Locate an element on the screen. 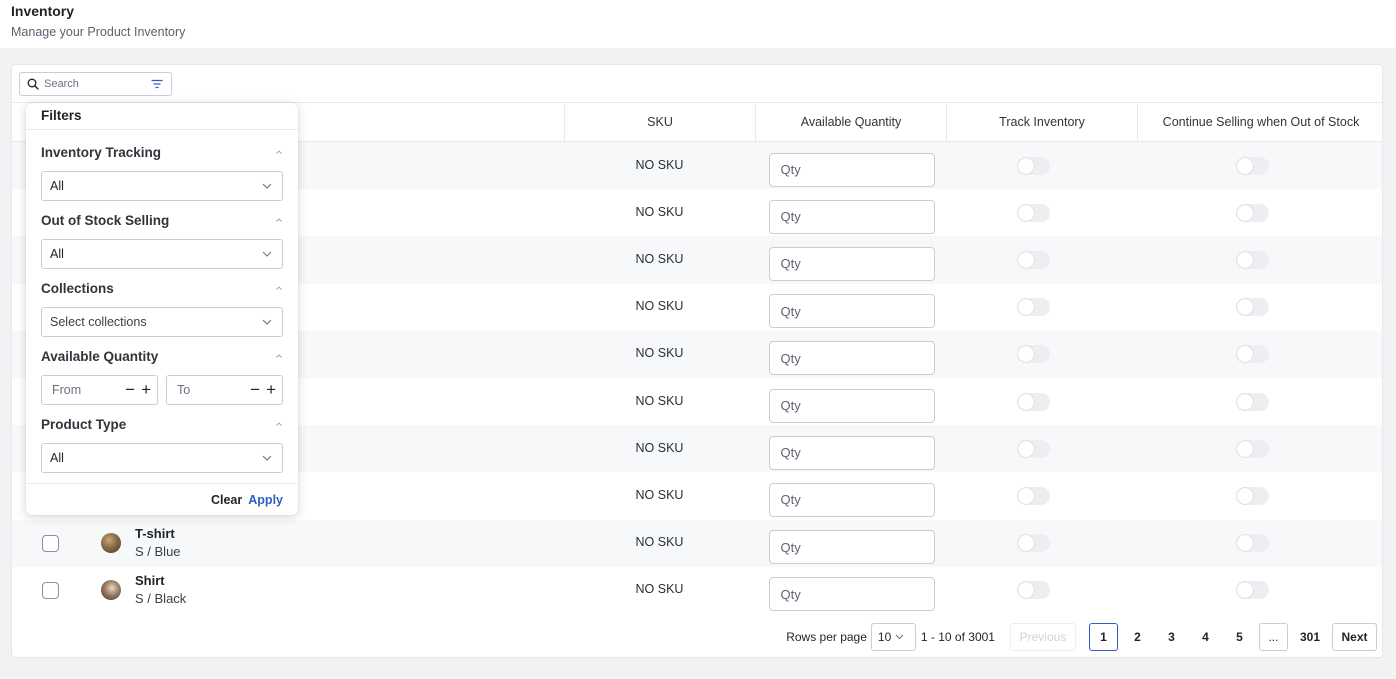  search-icon is located at coordinates (33, 84).